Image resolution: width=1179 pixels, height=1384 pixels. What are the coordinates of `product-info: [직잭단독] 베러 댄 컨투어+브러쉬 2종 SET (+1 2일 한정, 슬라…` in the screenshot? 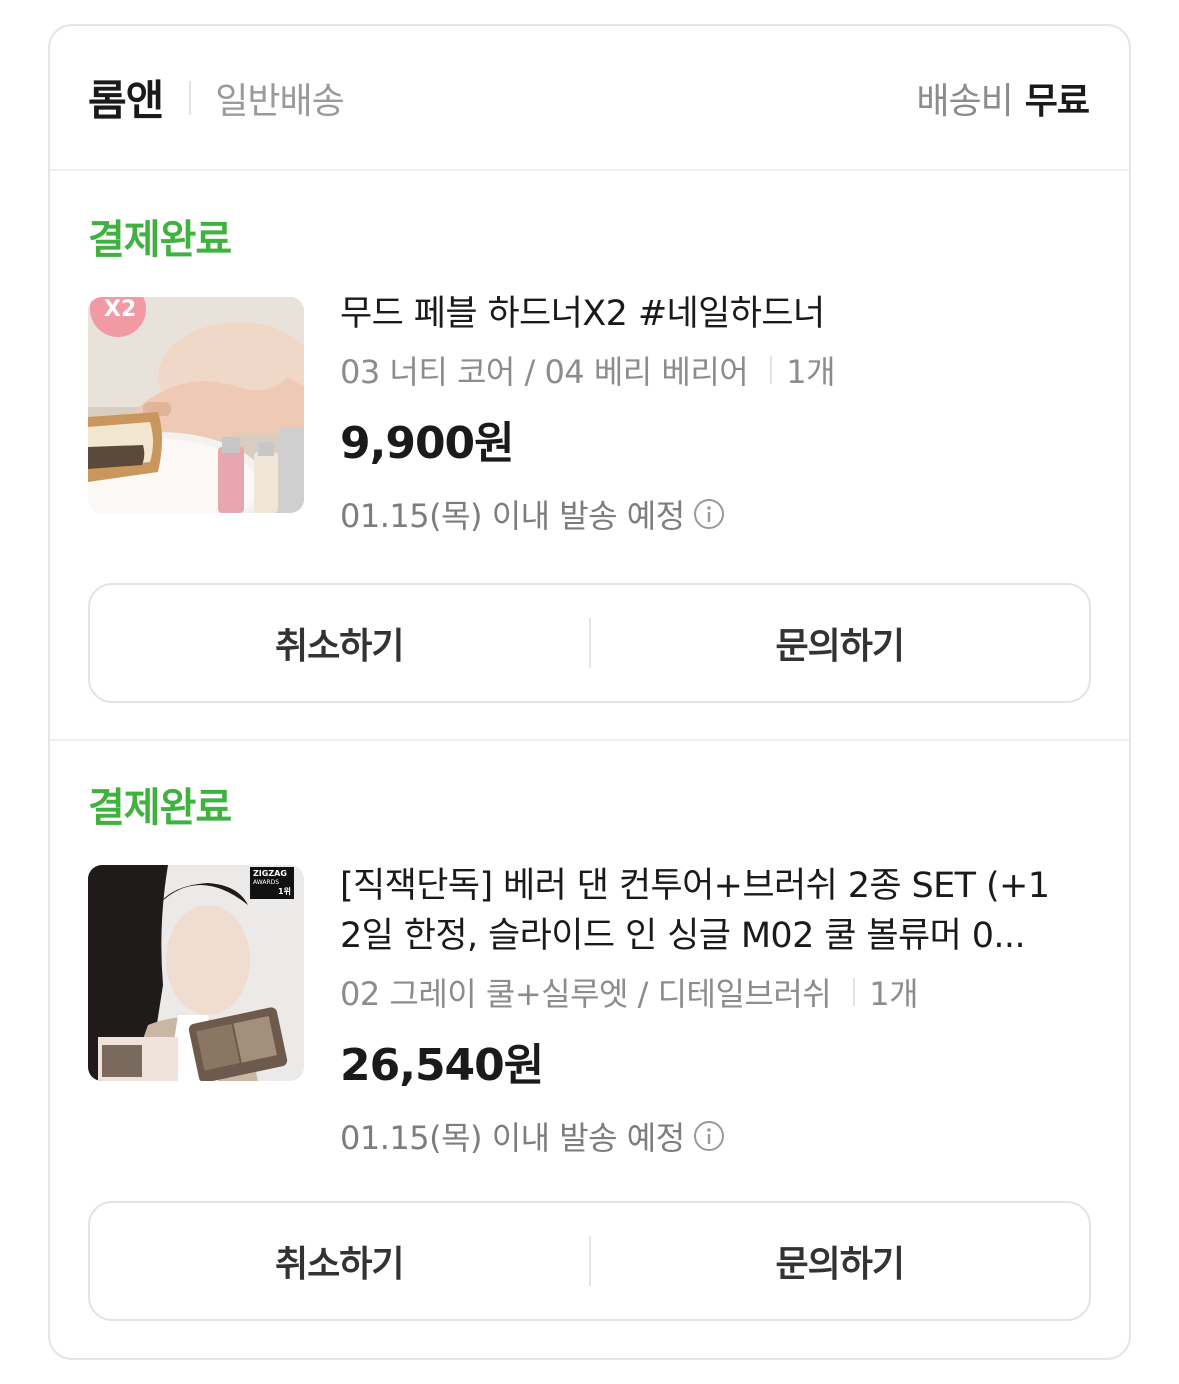 It's located at (714, 1010).